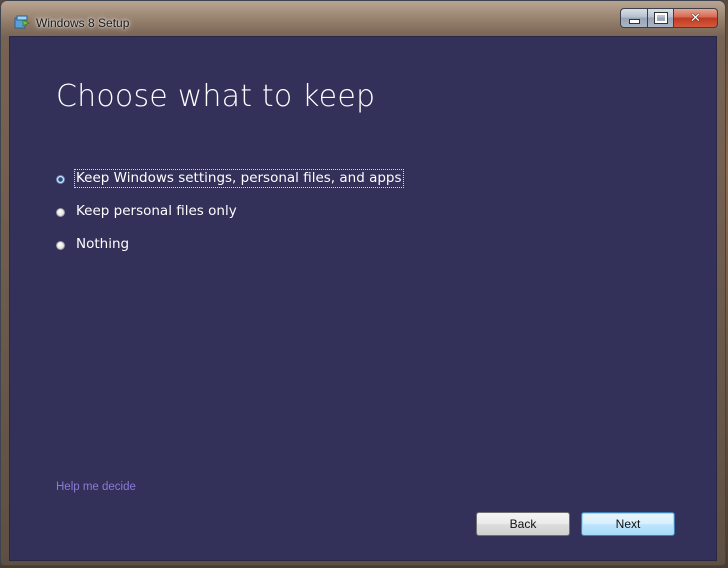  I want to click on close-button: ✕, so click(695, 18).